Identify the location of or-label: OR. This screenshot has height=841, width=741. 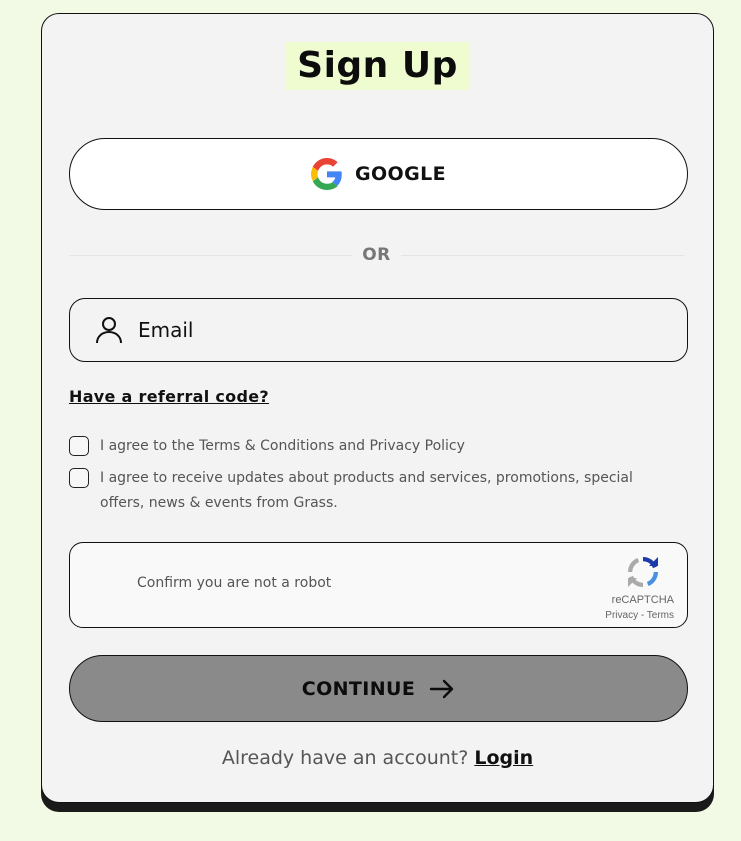
(376, 255).